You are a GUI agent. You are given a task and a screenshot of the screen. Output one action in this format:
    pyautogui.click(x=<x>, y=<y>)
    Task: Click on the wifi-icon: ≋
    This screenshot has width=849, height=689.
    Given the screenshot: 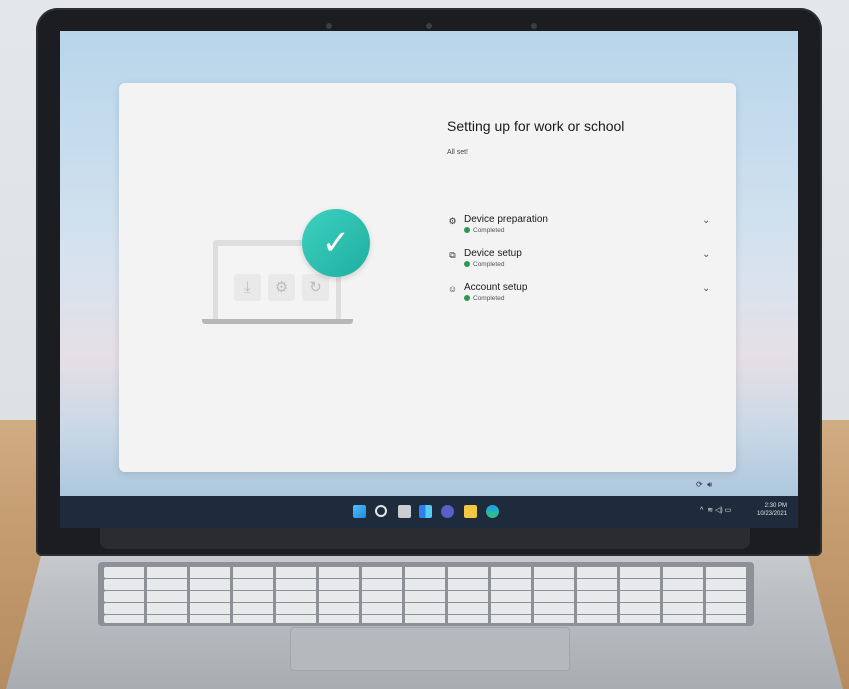 What is the action you would take?
    pyautogui.click(x=710, y=510)
    